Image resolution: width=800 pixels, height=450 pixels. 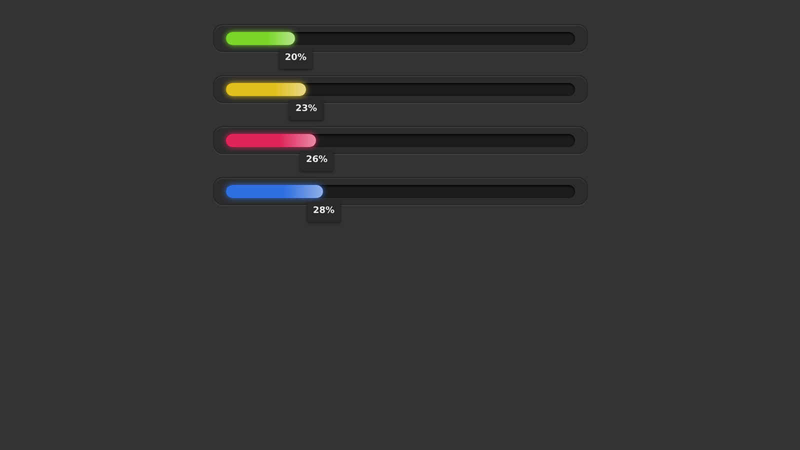 What do you see at coordinates (295, 58) in the screenshot?
I see `percent-tooltip: 20%` at bounding box center [295, 58].